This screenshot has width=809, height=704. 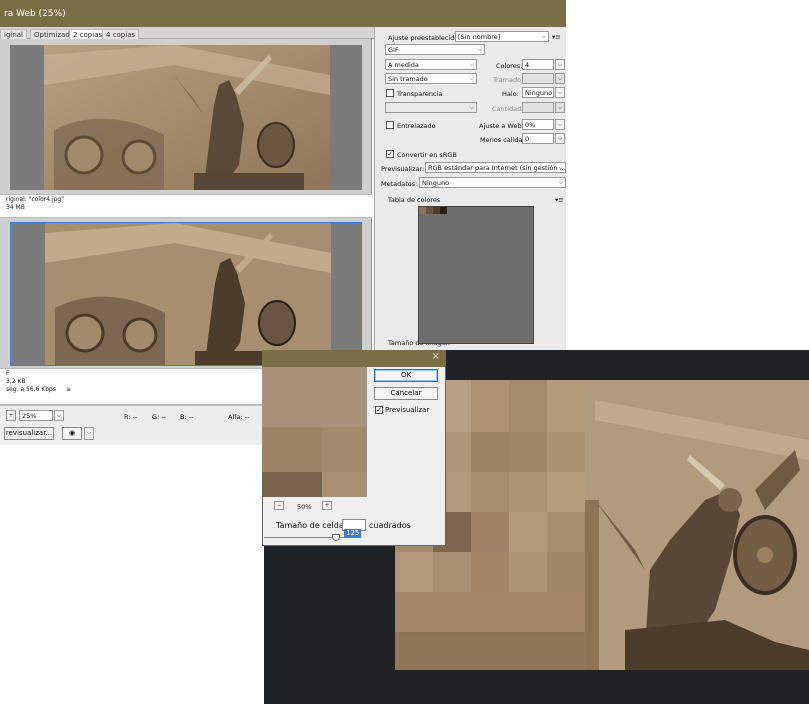 What do you see at coordinates (390, 525) in the screenshot?
I see `cell-unit-label: cuadrados` at bounding box center [390, 525].